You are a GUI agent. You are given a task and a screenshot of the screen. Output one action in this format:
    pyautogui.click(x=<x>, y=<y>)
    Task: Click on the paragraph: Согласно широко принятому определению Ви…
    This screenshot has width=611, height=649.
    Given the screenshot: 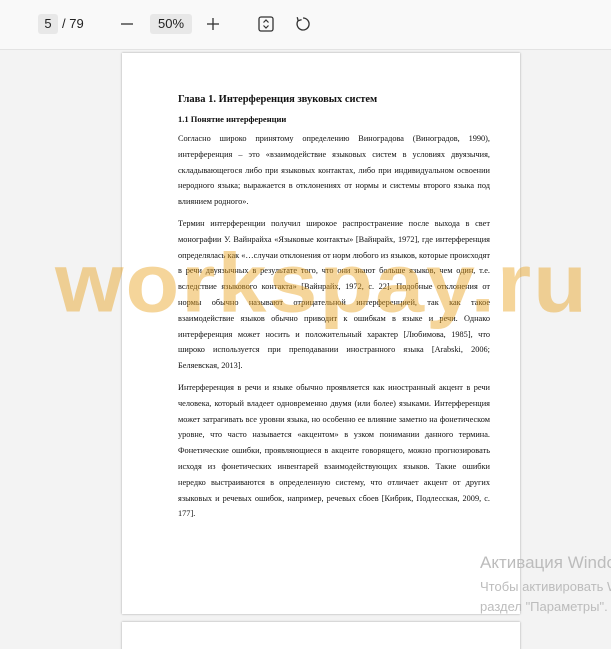 What is the action you would take?
    pyautogui.click(x=334, y=170)
    